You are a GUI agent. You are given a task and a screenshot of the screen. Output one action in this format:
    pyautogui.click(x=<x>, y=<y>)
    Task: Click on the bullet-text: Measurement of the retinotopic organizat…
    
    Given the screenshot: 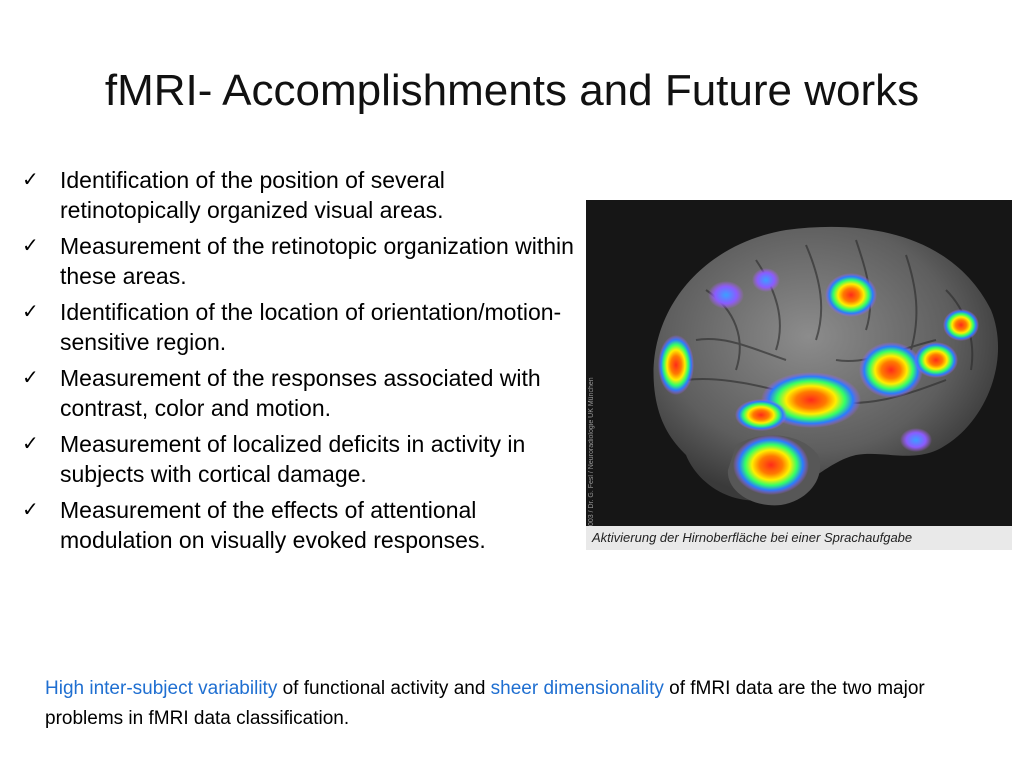 What is the action you would take?
    pyautogui.click(x=317, y=261)
    